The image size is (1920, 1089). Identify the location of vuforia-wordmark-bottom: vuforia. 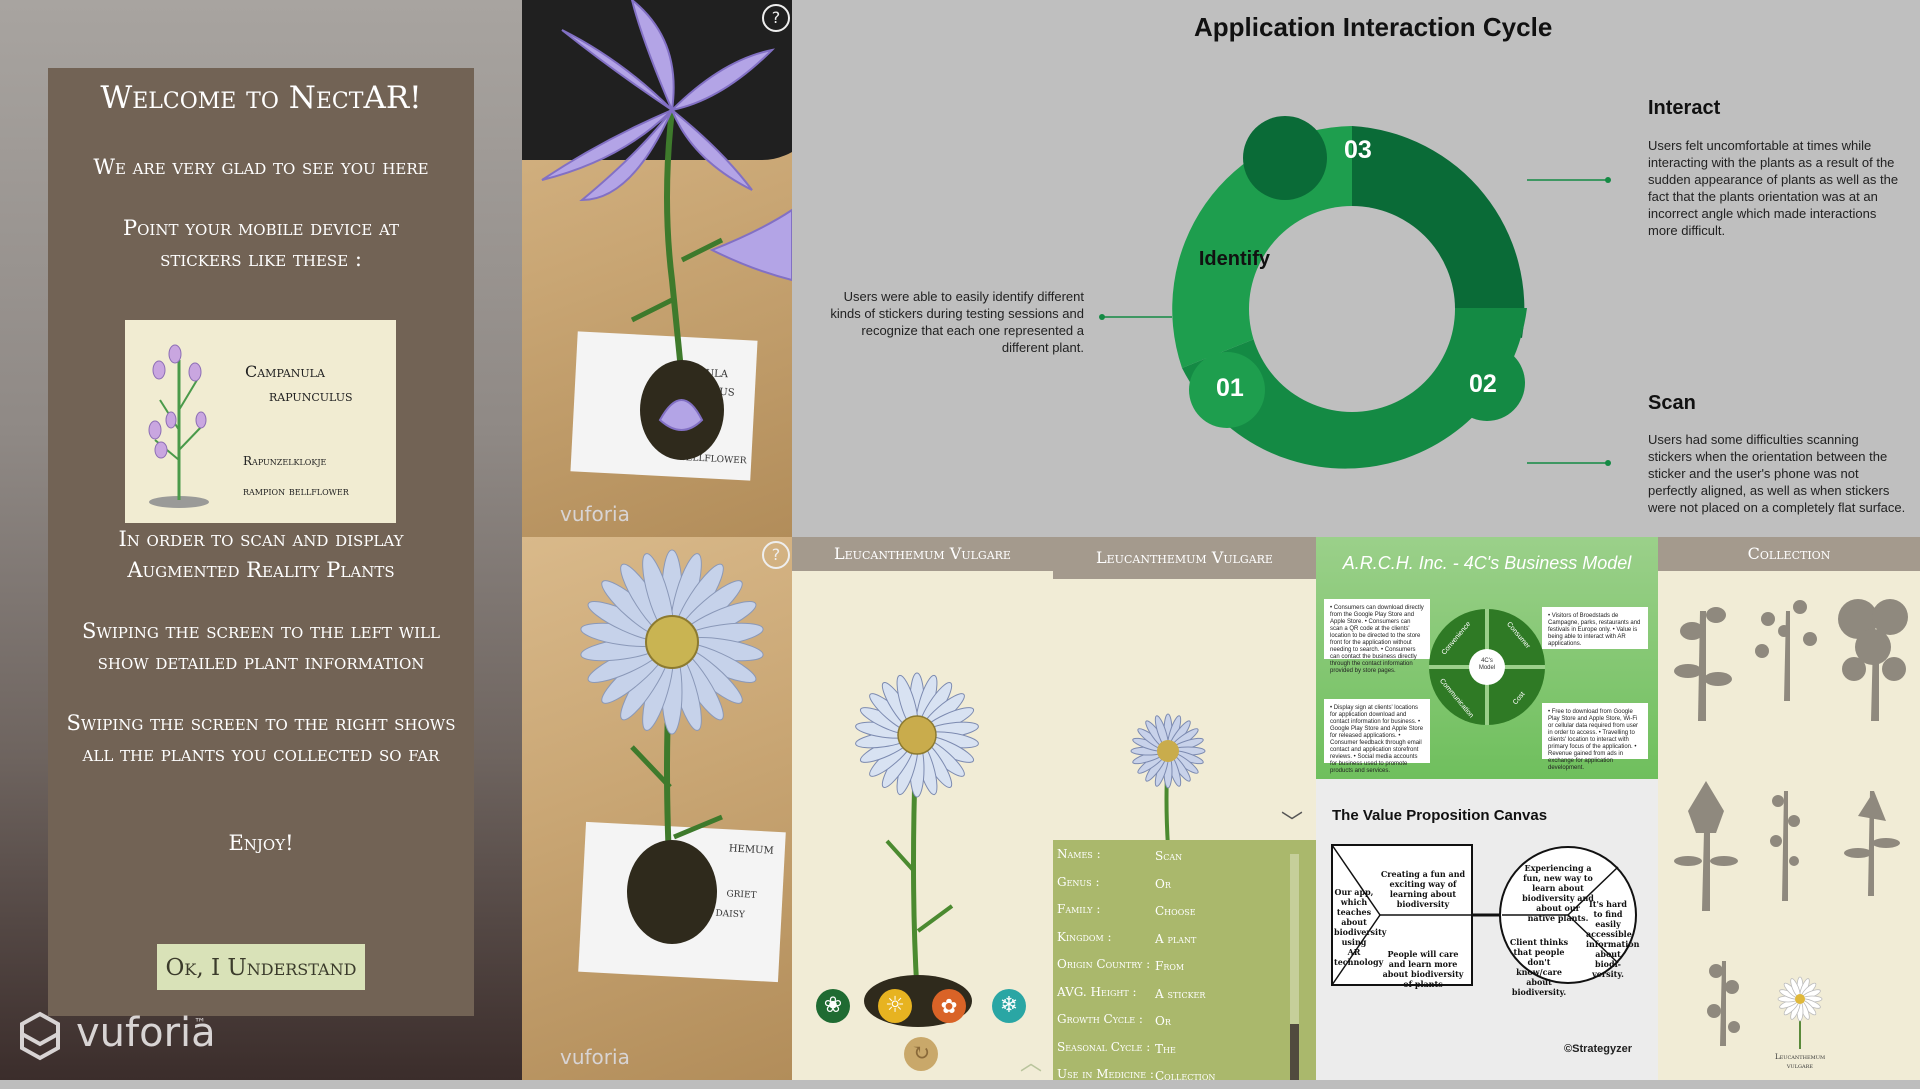
(595, 1057).